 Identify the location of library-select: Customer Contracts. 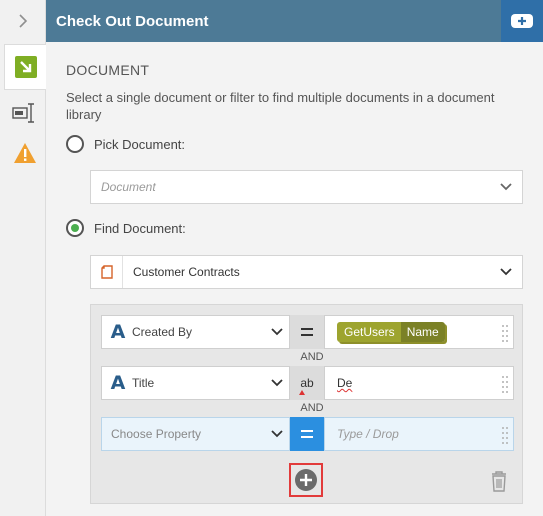
(306, 272).